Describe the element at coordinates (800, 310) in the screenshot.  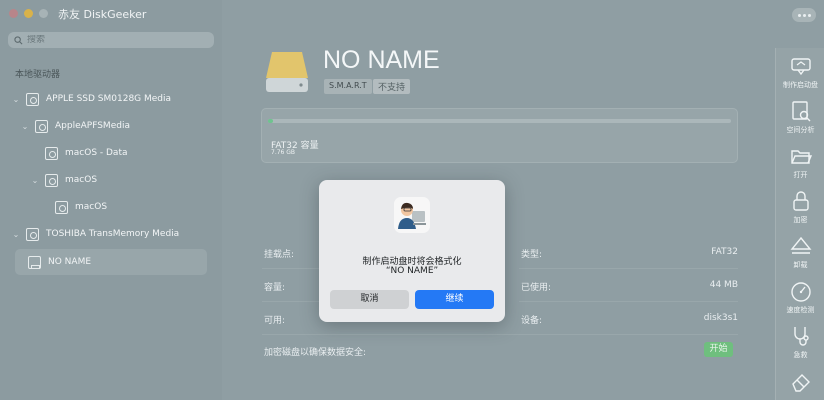
I see `tool-label: 速度检测` at that location.